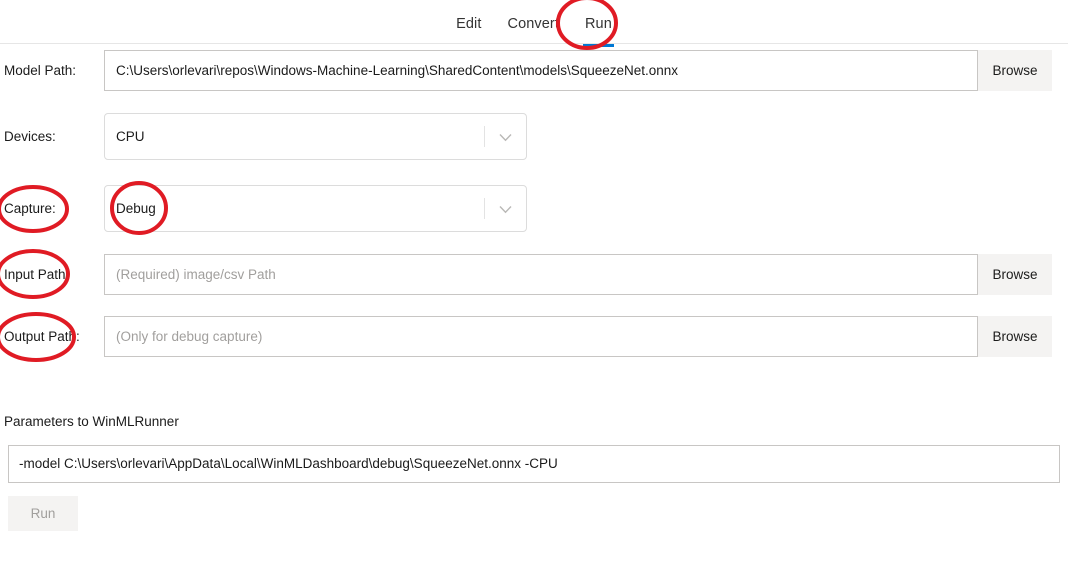  Describe the element at coordinates (1015, 336) in the screenshot. I see `output-path-browse-button: Browse` at that location.